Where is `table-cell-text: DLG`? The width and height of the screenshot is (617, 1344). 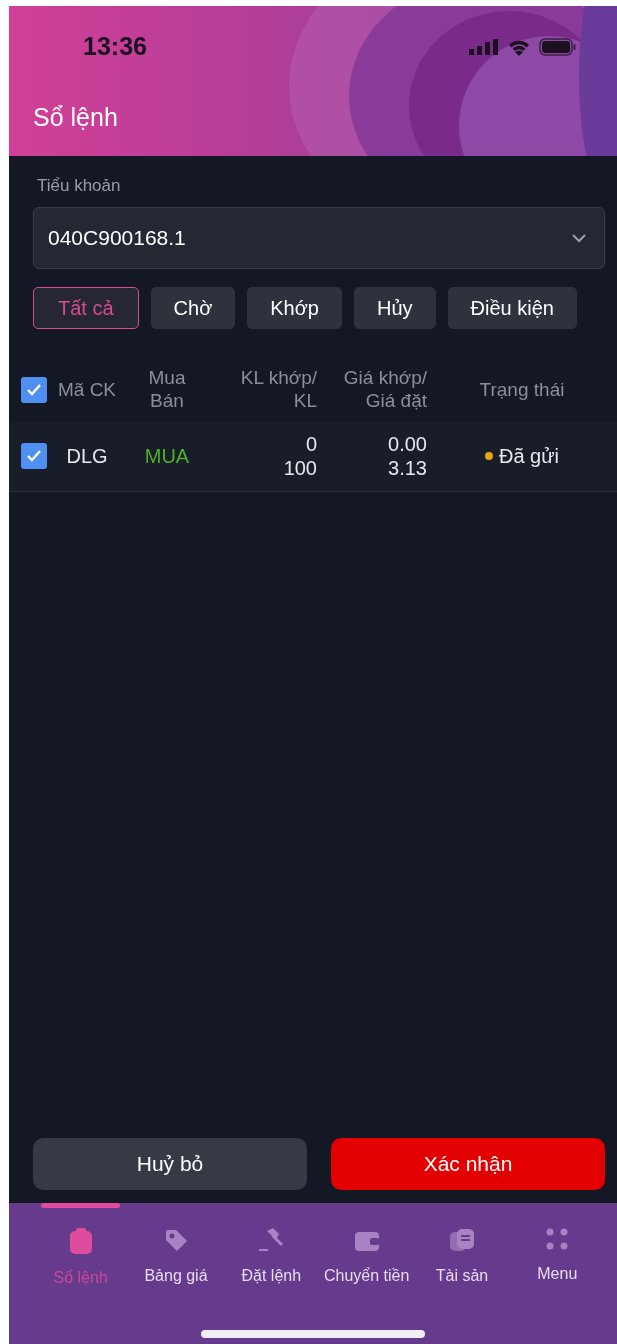 table-cell-text: DLG is located at coordinates (87, 456).